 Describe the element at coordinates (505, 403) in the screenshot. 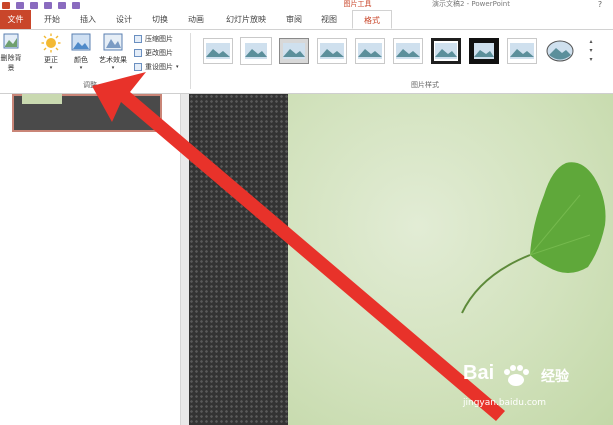

I see `watermark-url: jingyan.baidu.com` at that location.